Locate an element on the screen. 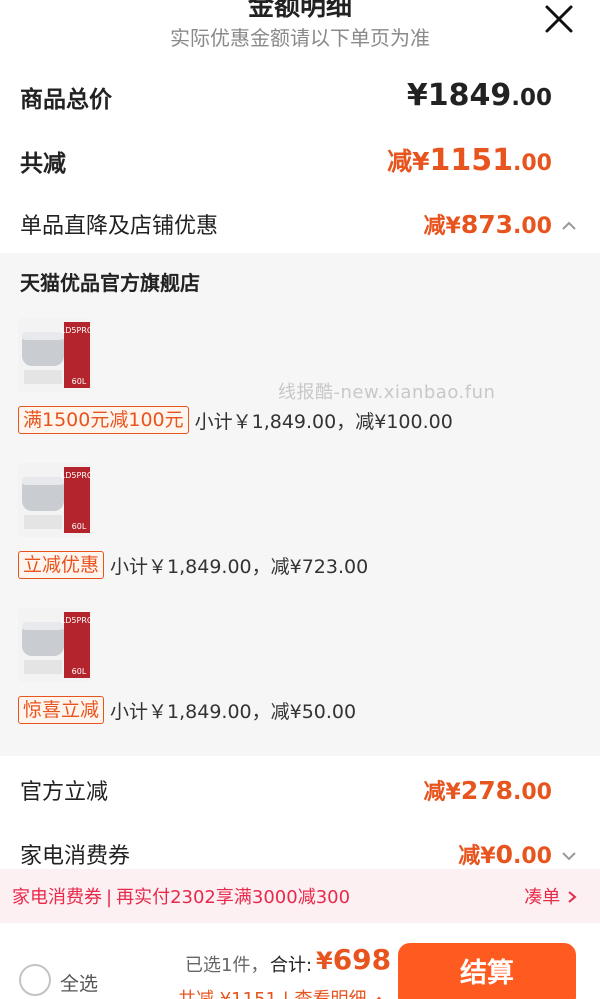 The width and height of the screenshot is (600, 999). direct-discount-row: 单品直降及店铺优惠 减¥873.00 is located at coordinates (300, 224).